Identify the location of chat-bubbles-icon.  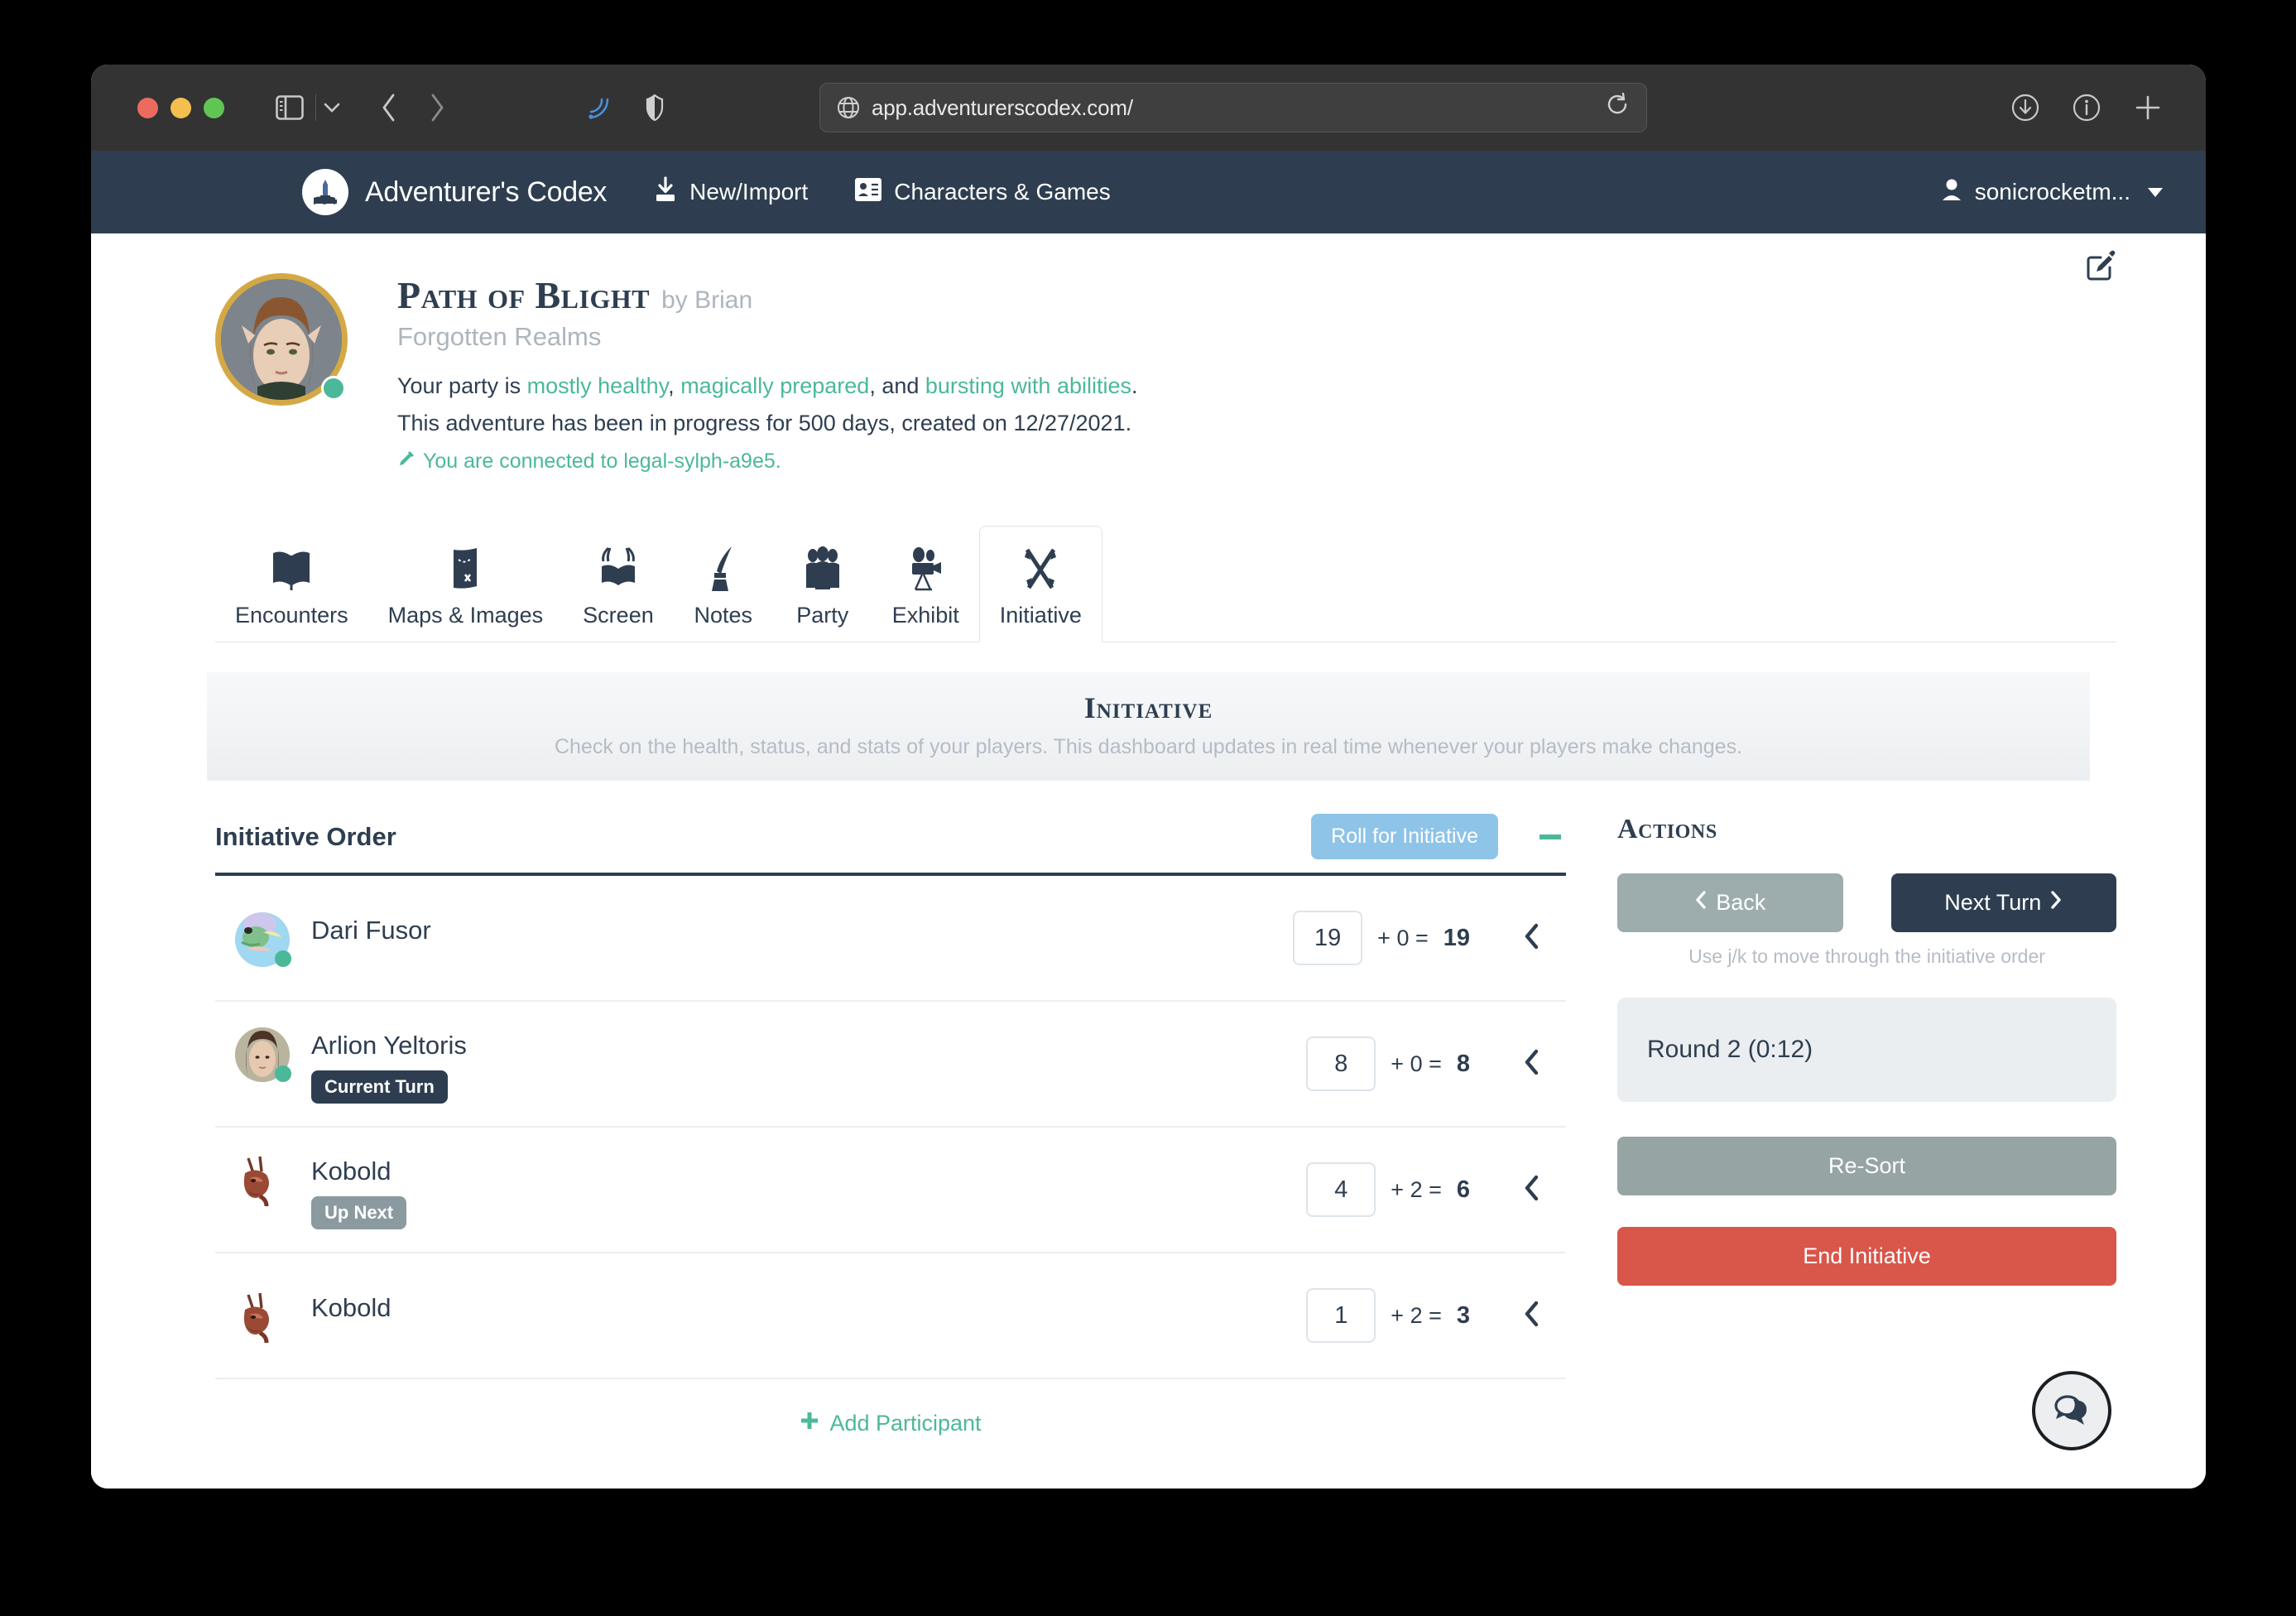
(2072, 1411).